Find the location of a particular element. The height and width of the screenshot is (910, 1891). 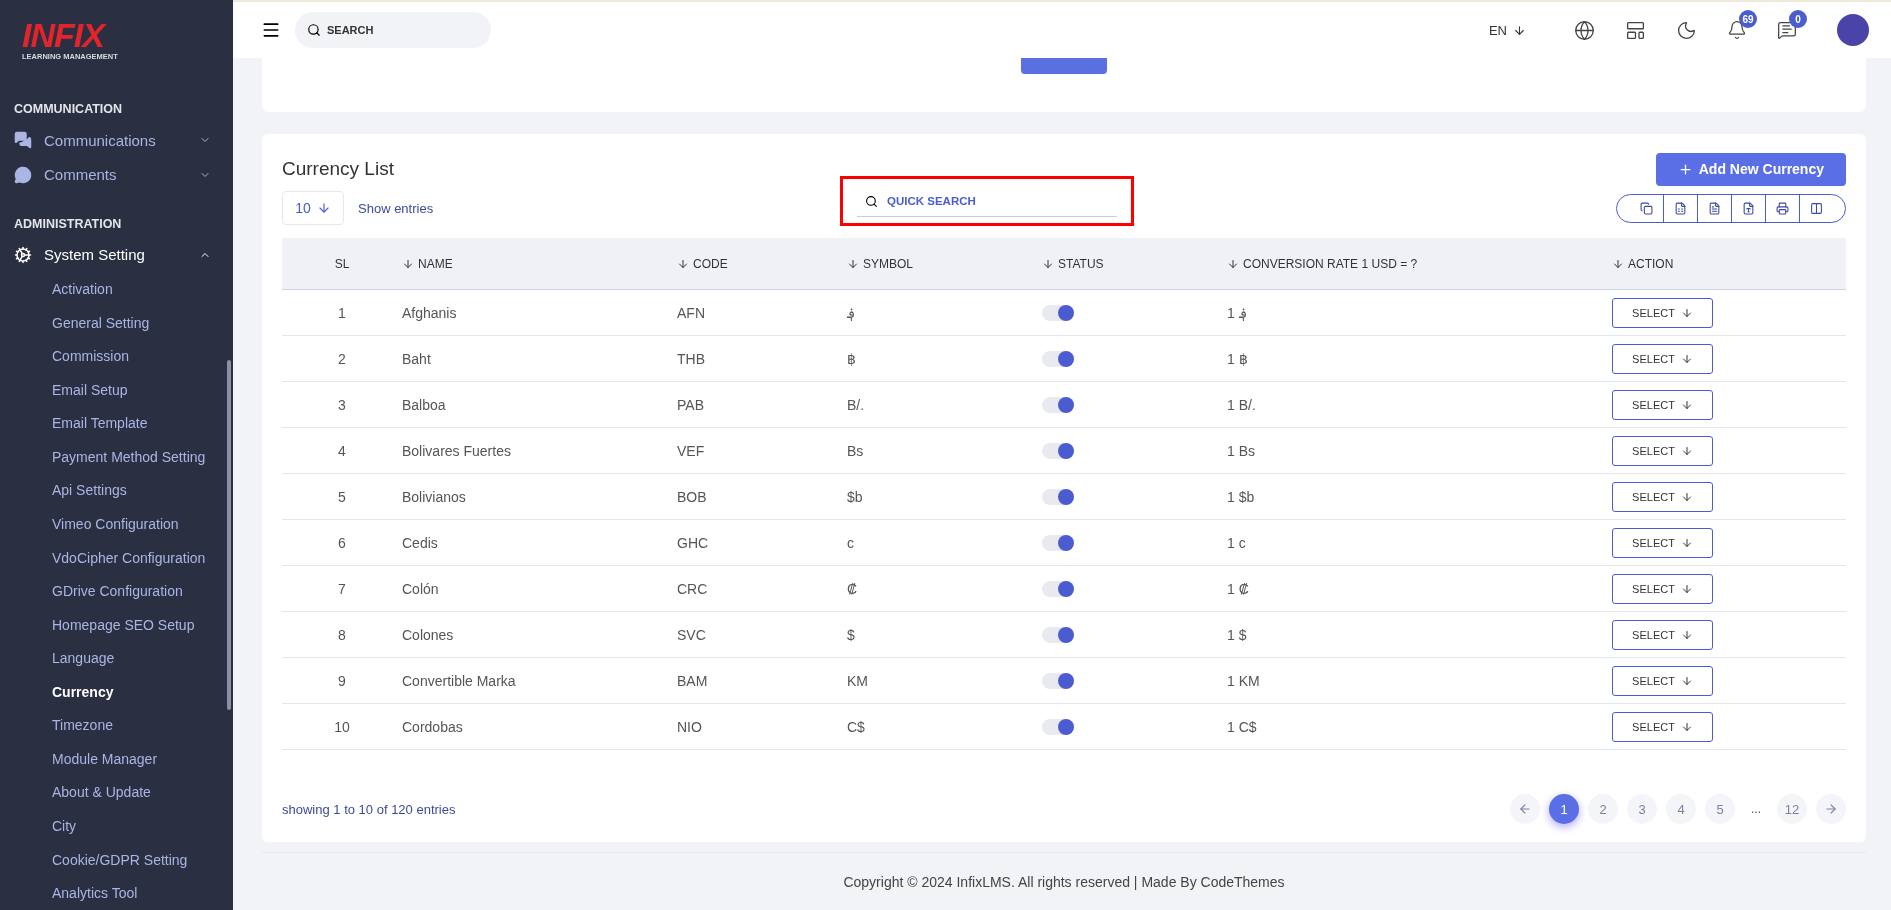

table-cell: Colón is located at coordinates (420, 588).